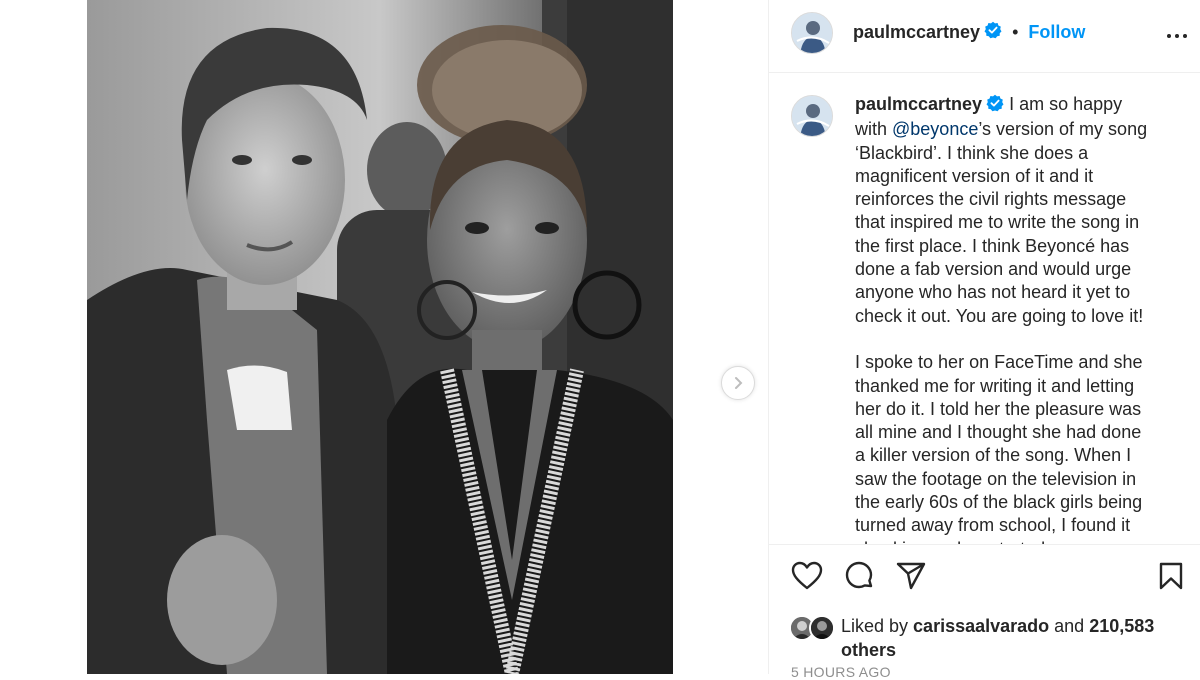  What do you see at coordinates (868, 650) in the screenshot?
I see `likes-others-link: others` at bounding box center [868, 650].